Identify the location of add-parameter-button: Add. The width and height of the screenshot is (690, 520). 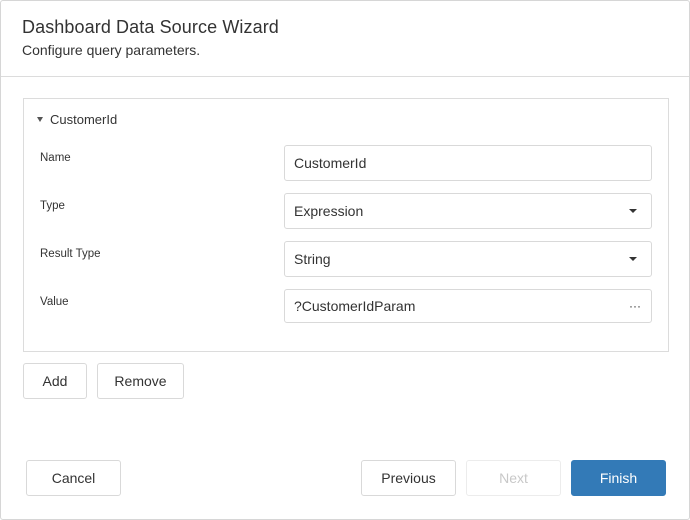
(55, 381).